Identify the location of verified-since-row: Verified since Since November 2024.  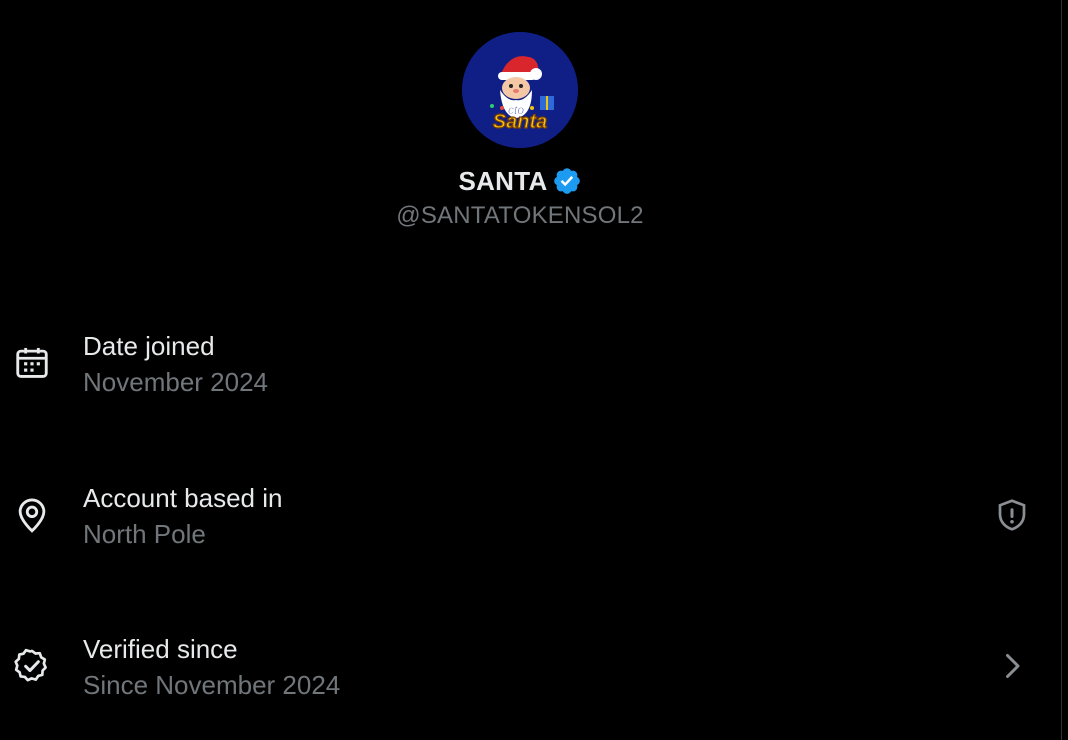
(530, 668).